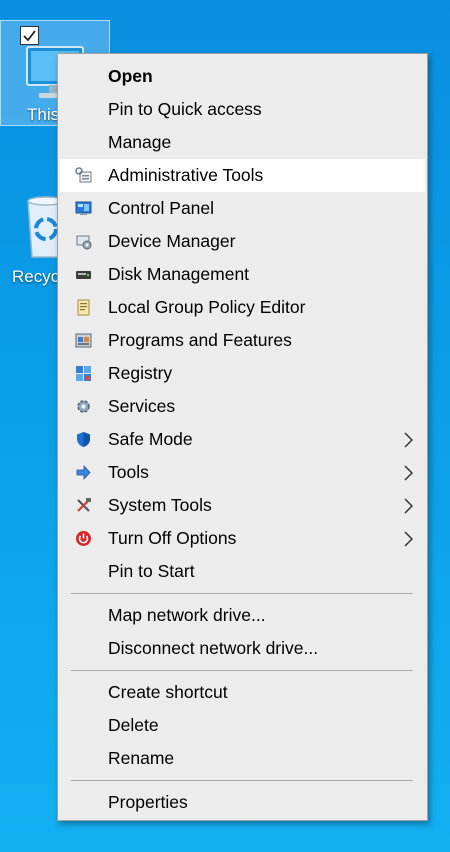  Describe the element at coordinates (133, 725) in the screenshot. I see `menu-item-label: Delete` at that location.